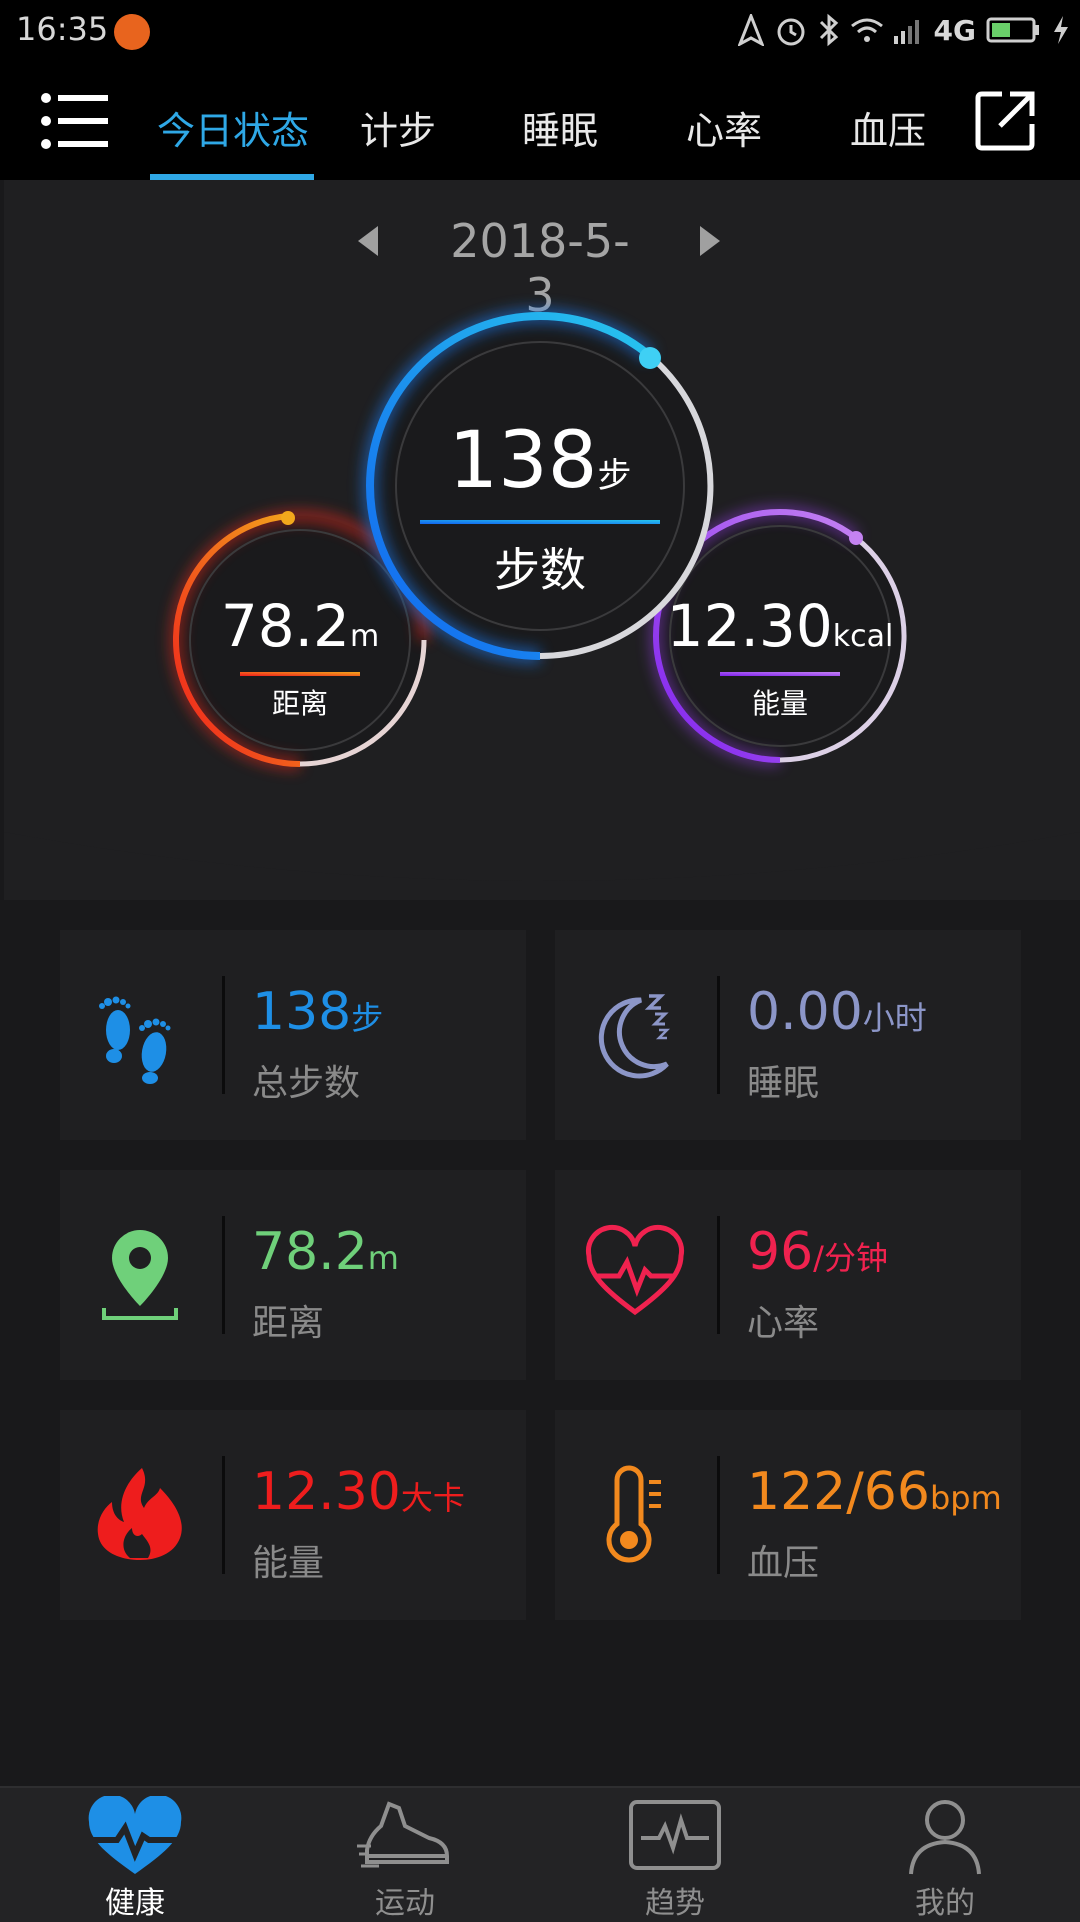  Describe the element at coordinates (302, 1012) in the screenshot. I see `steps-card-number: 138` at that location.